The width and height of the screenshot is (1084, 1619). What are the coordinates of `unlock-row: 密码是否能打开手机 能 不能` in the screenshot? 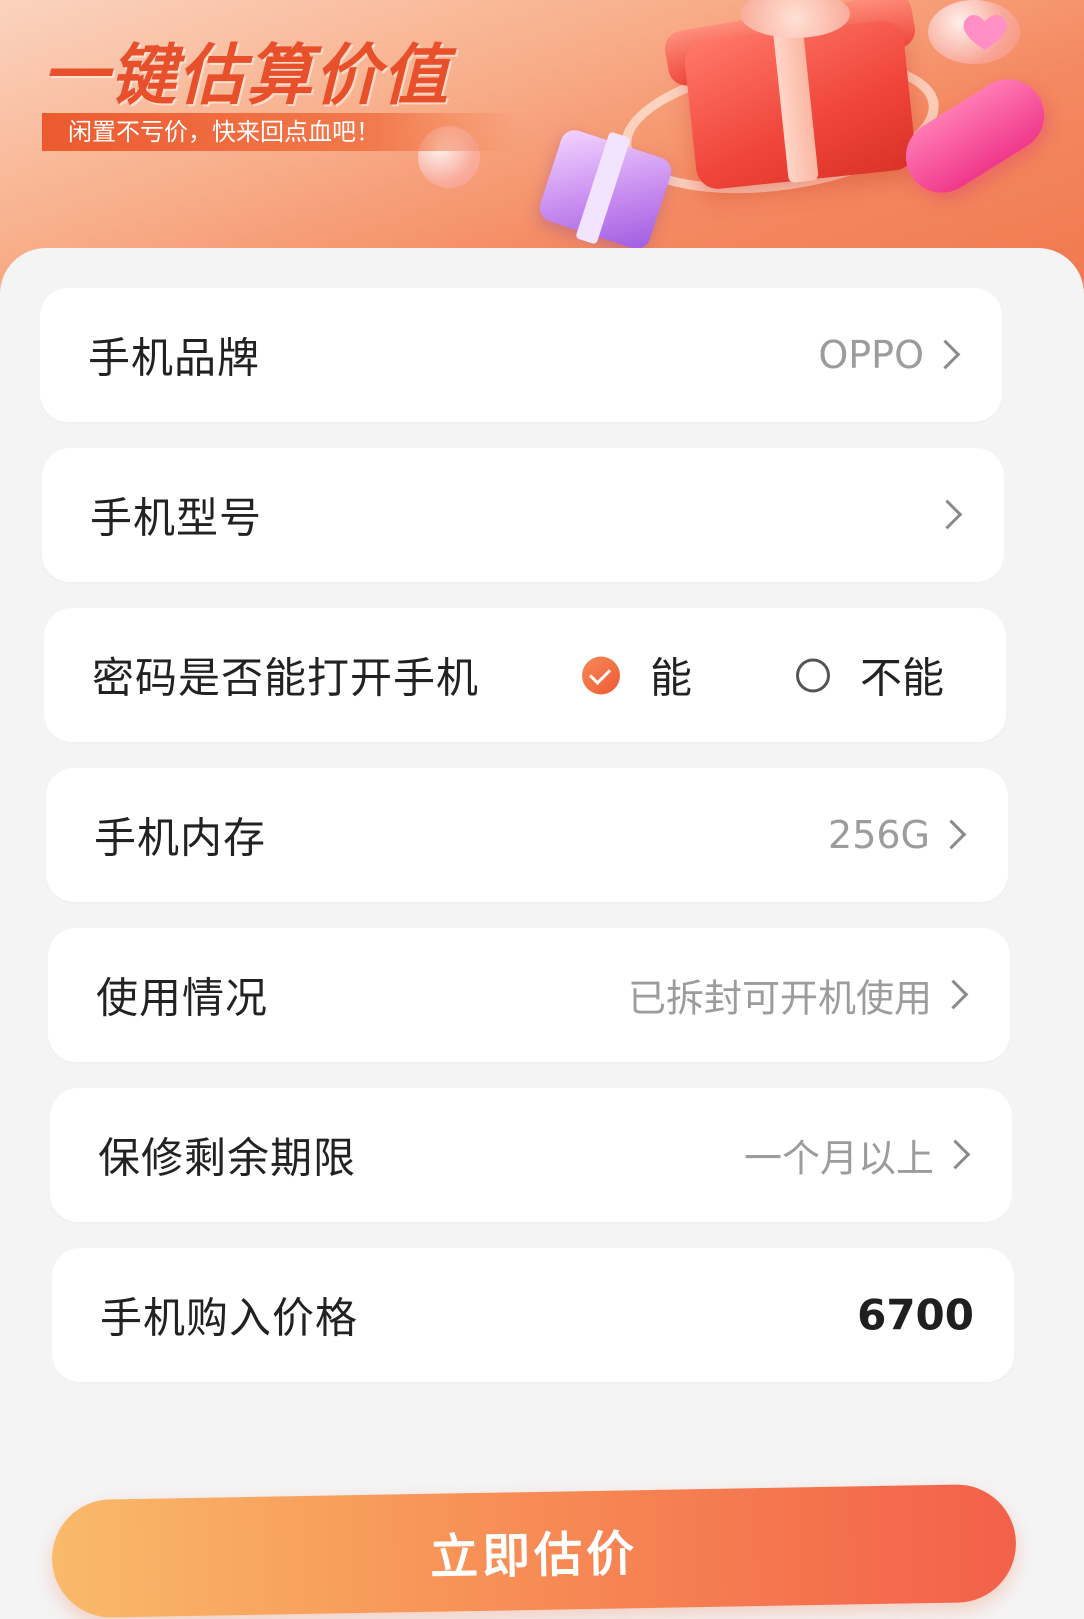 It's located at (525, 675).